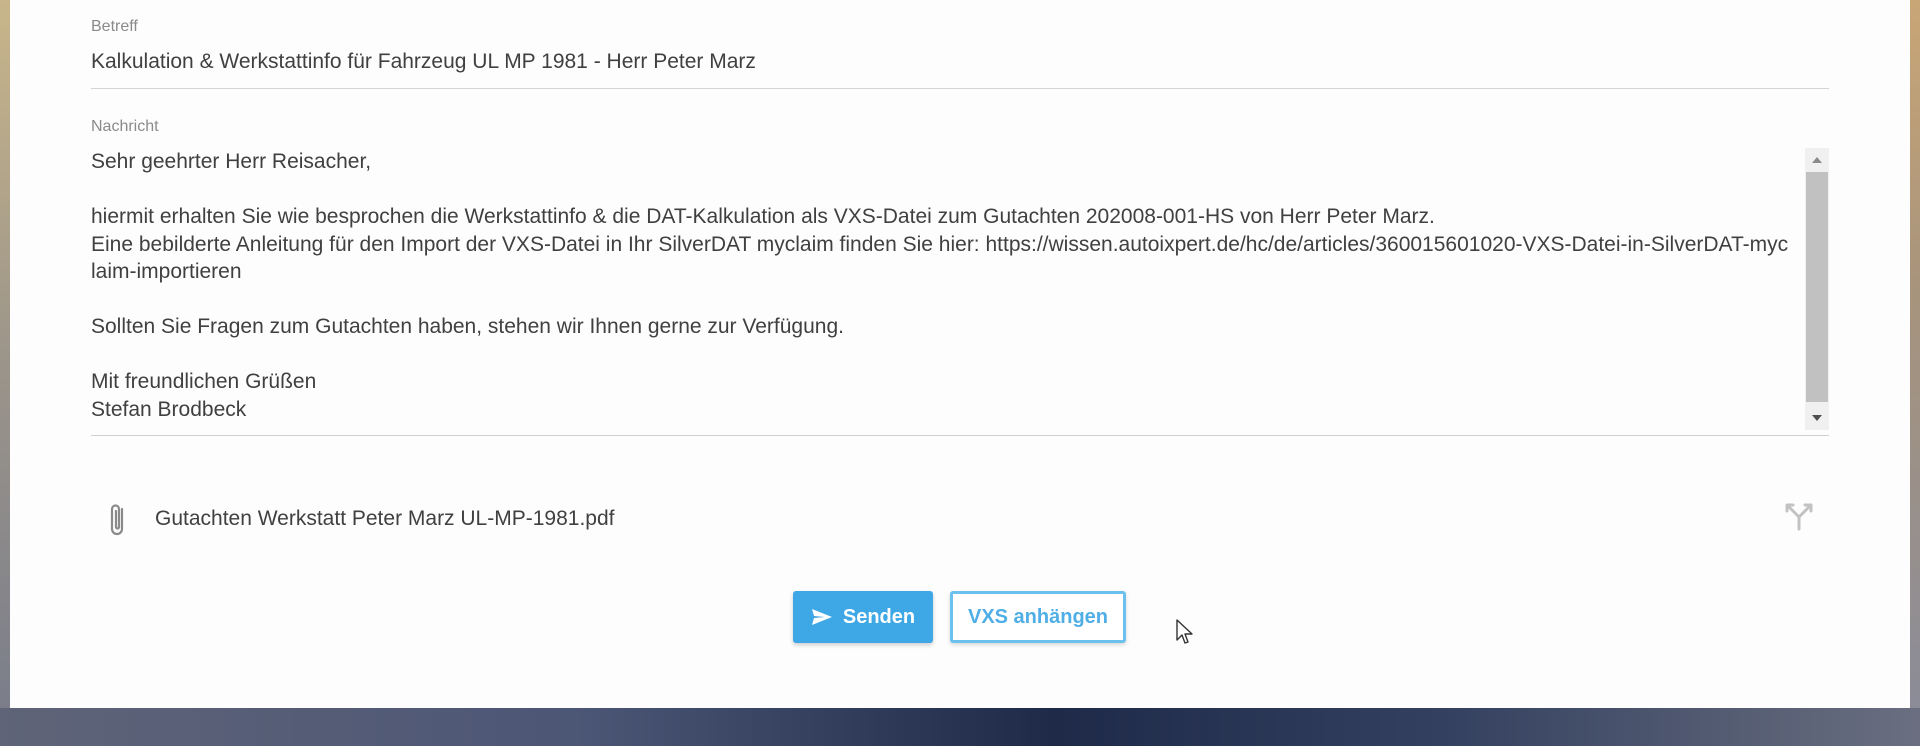 The height and width of the screenshot is (746, 1920). What do you see at coordinates (960, 727) in the screenshot?
I see `desktop-background-bottom` at bounding box center [960, 727].